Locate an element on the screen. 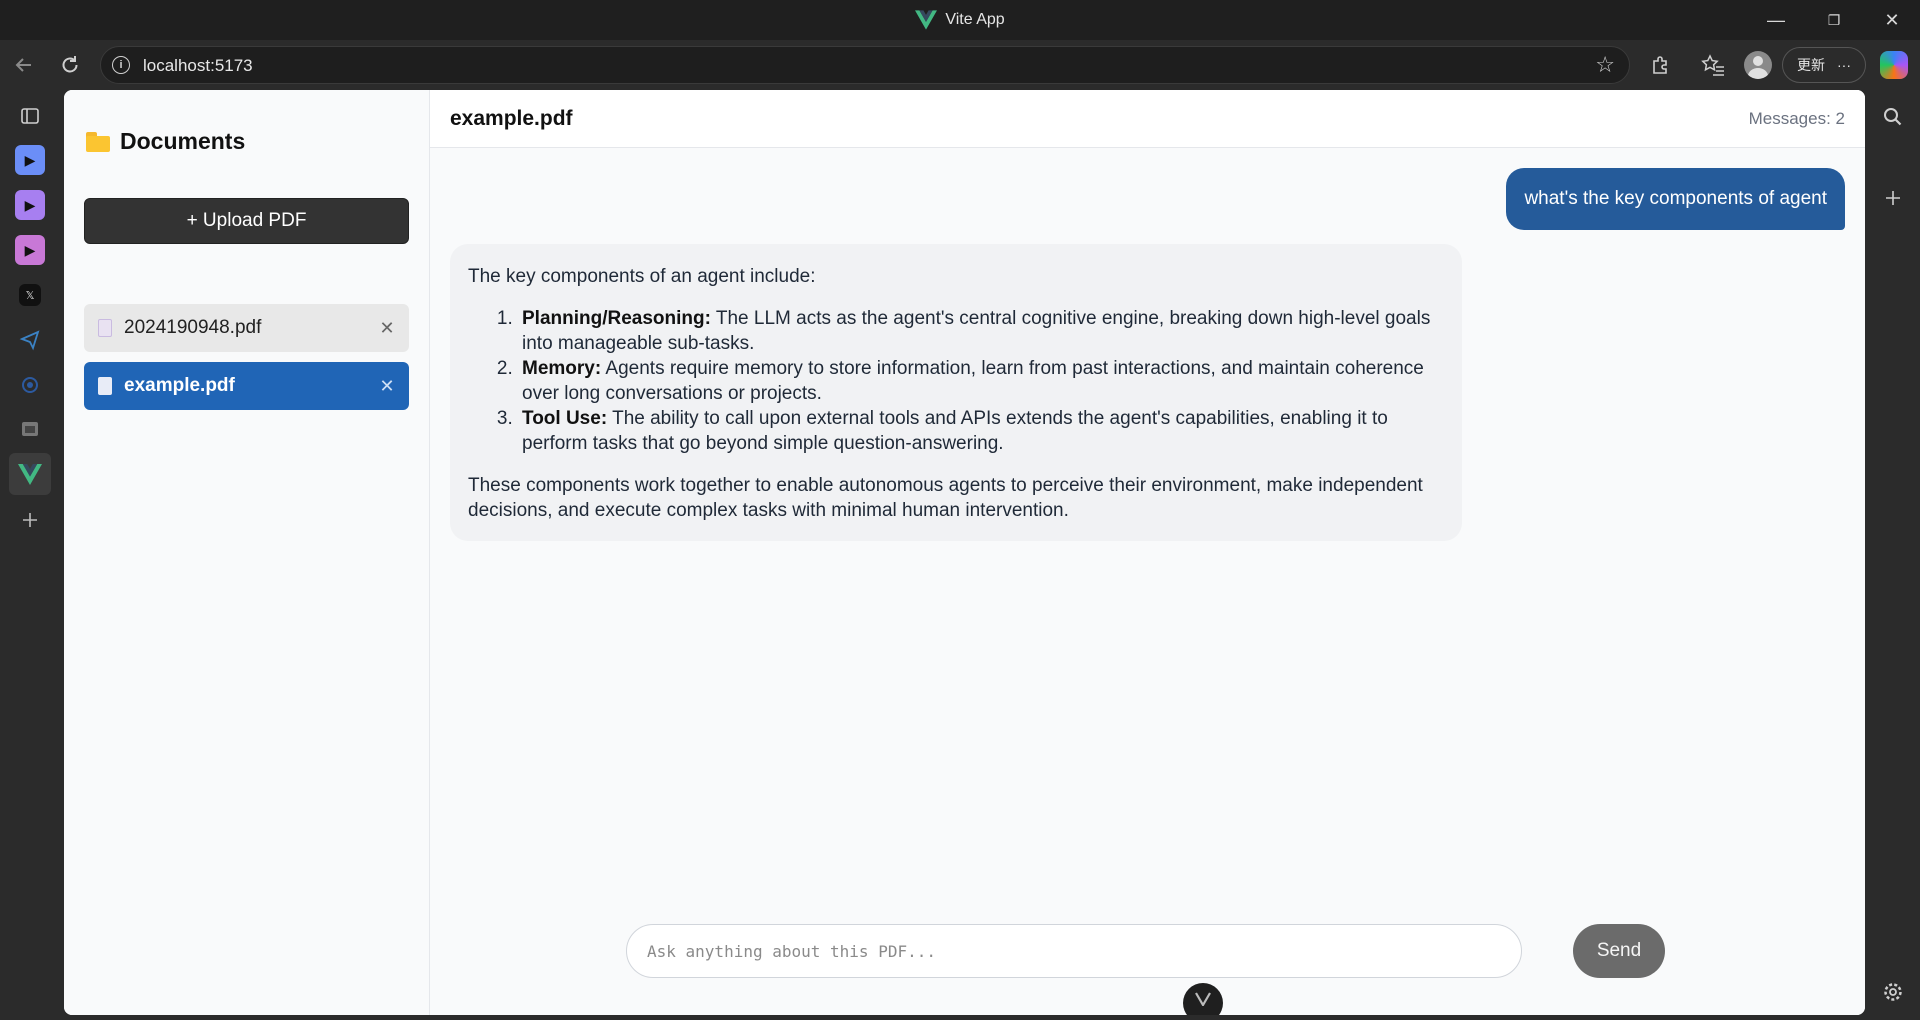 This screenshot has width=1920, height=1020. reload-button is located at coordinates (70, 65).